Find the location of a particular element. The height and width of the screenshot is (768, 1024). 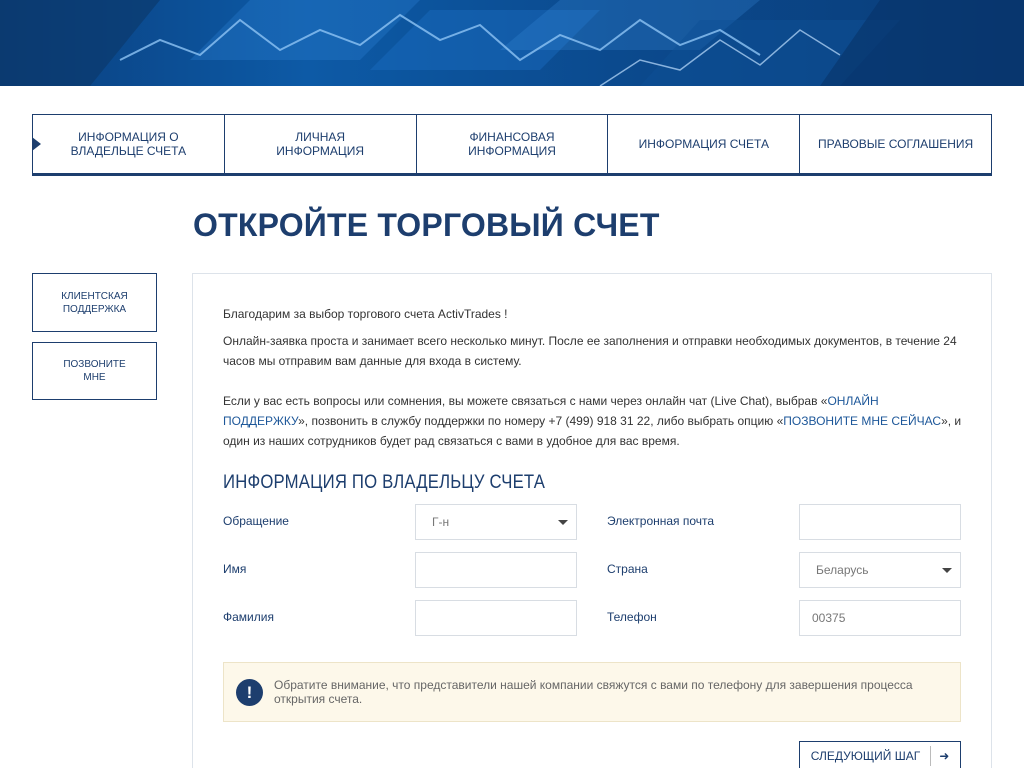

banner-graphic is located at coordinates (512, 43).